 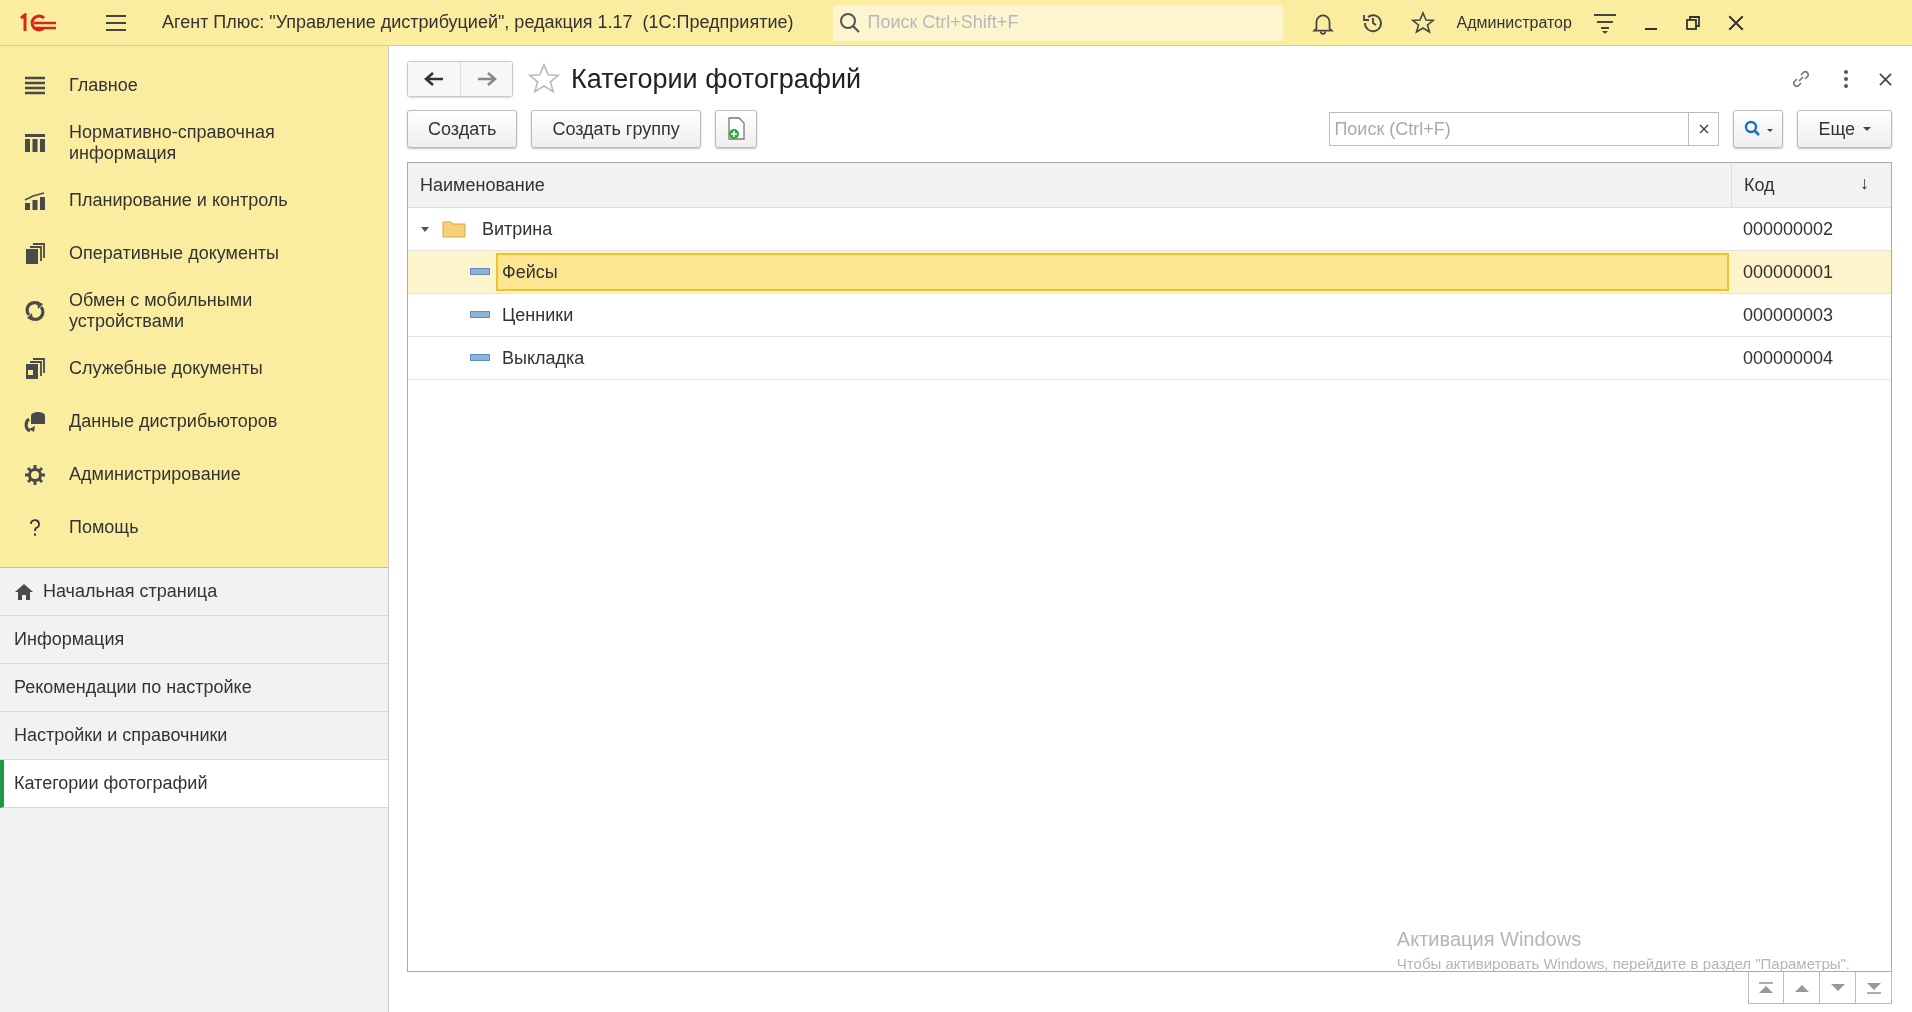 I want to click on table-row: Фейсы 000000001, so click(x=1149, y=272).